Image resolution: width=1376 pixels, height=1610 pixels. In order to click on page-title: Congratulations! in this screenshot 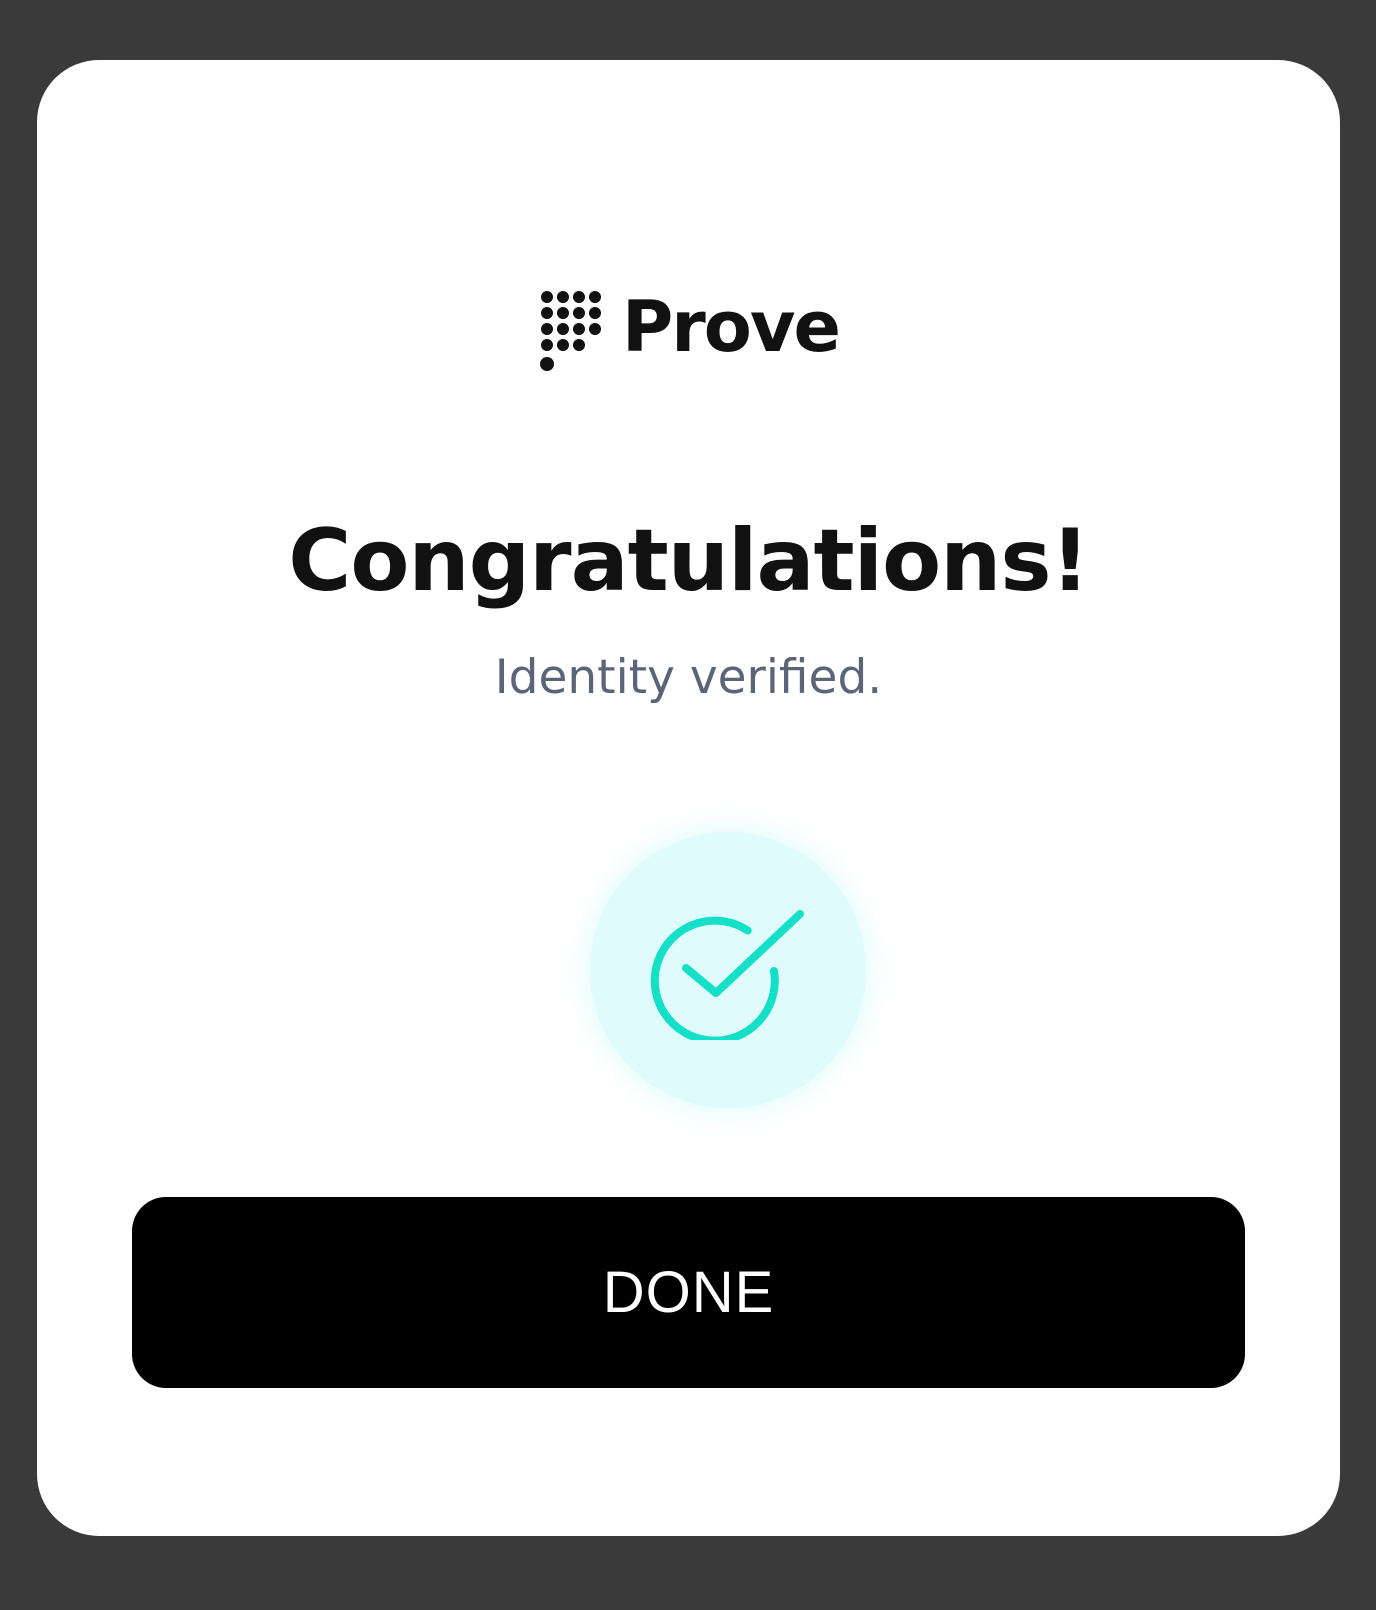, I will do `click(689, 561)`.